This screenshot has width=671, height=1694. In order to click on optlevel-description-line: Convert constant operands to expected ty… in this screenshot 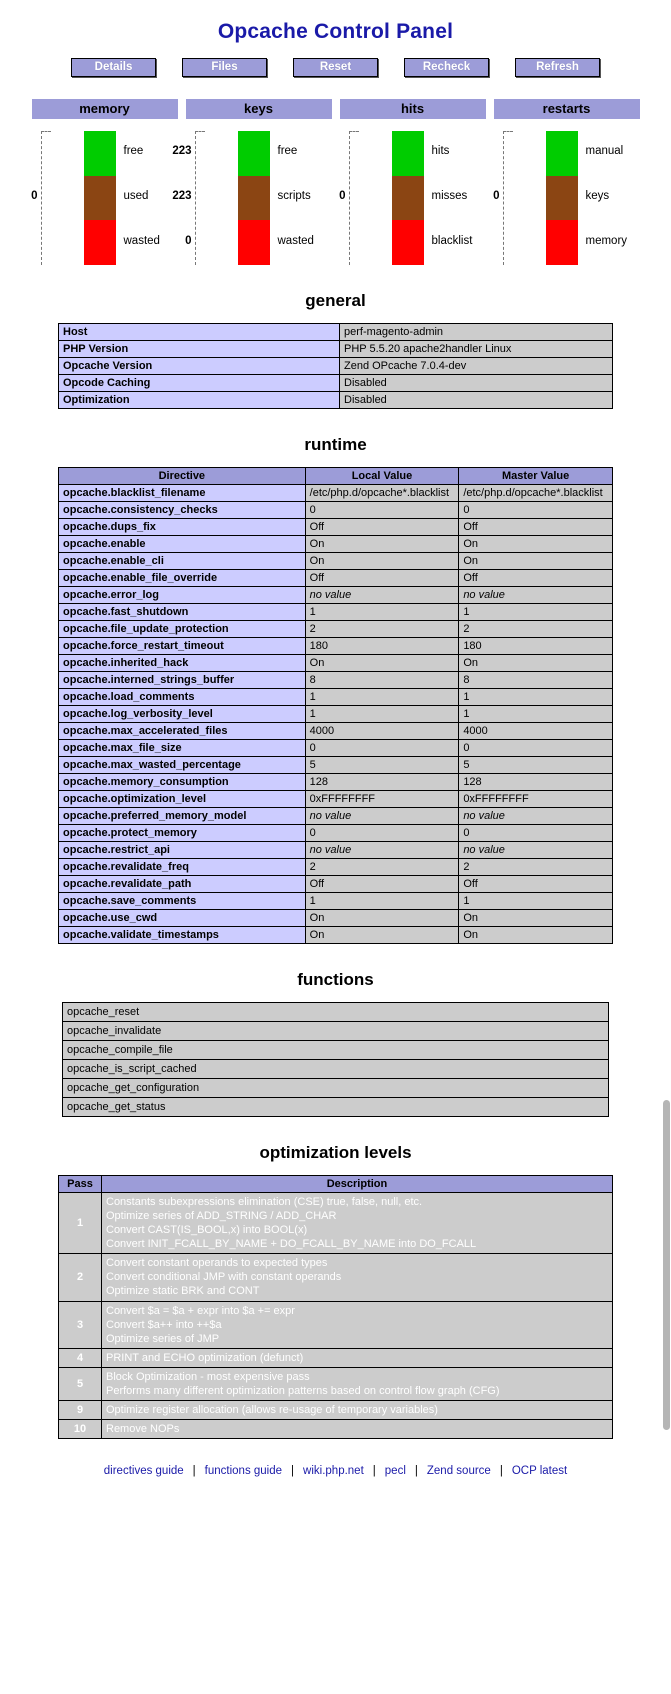, I will do `click(217, 1263)`.